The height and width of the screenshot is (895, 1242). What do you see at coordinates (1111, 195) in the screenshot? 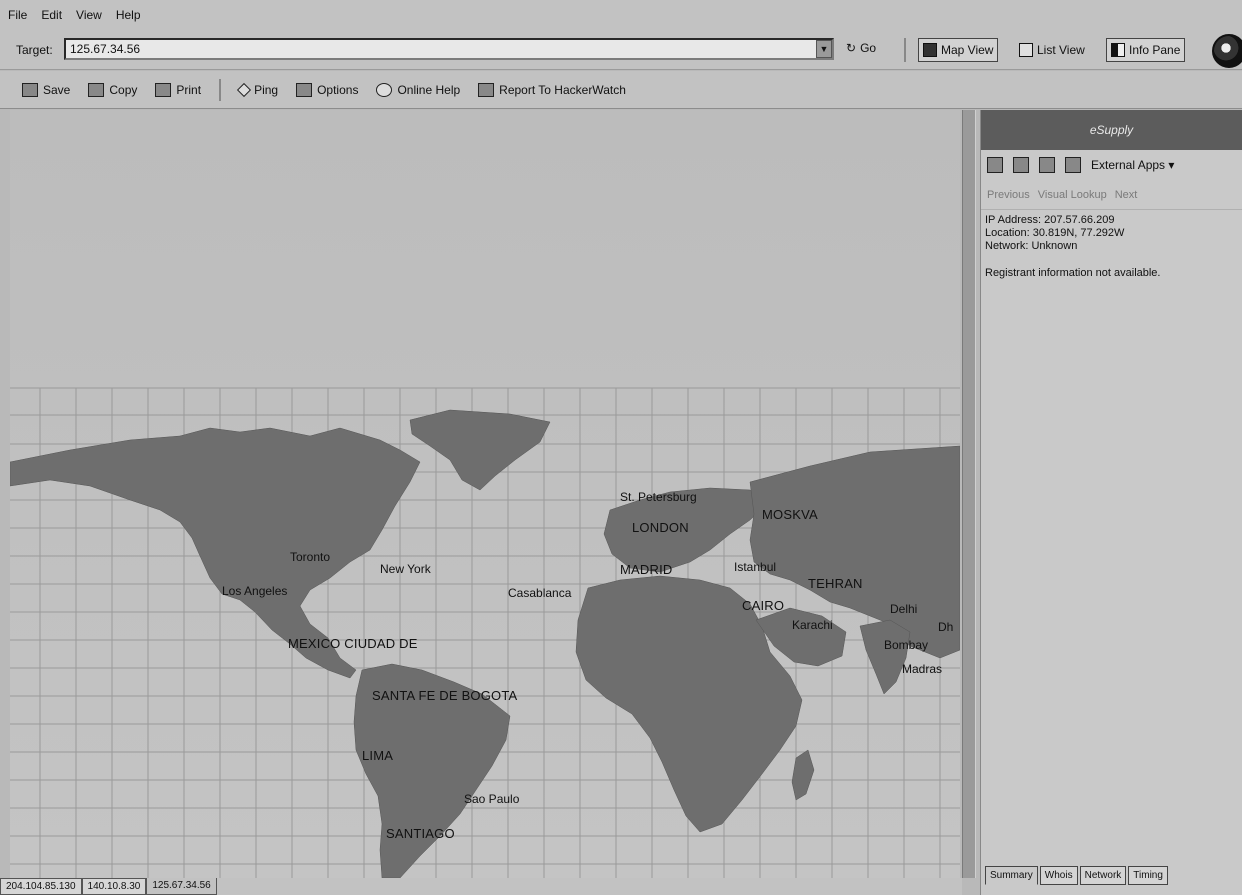
I see `pane-nav: Previous Visual Lookup Next` at bounding box center [1111, 195].